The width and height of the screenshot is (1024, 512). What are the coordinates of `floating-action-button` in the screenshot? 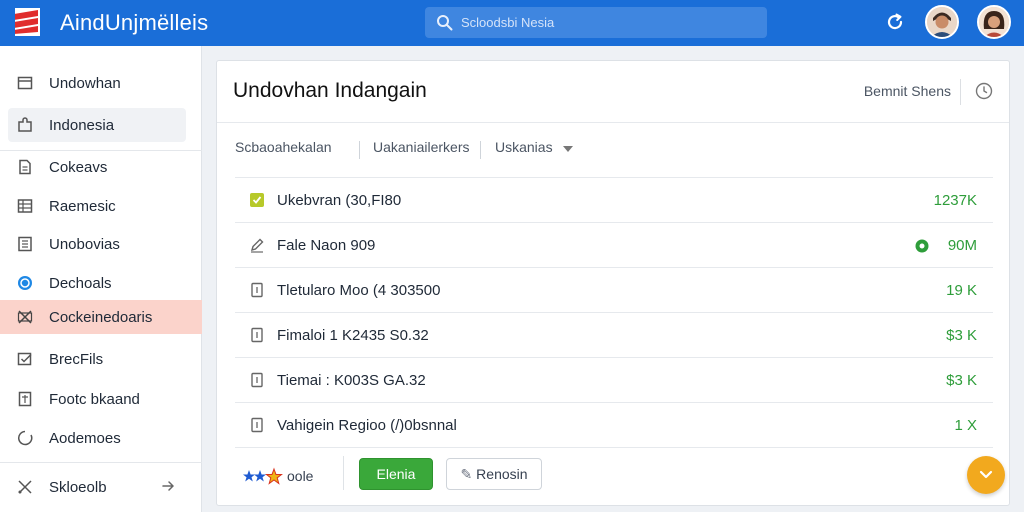 It's located at (986, 475).